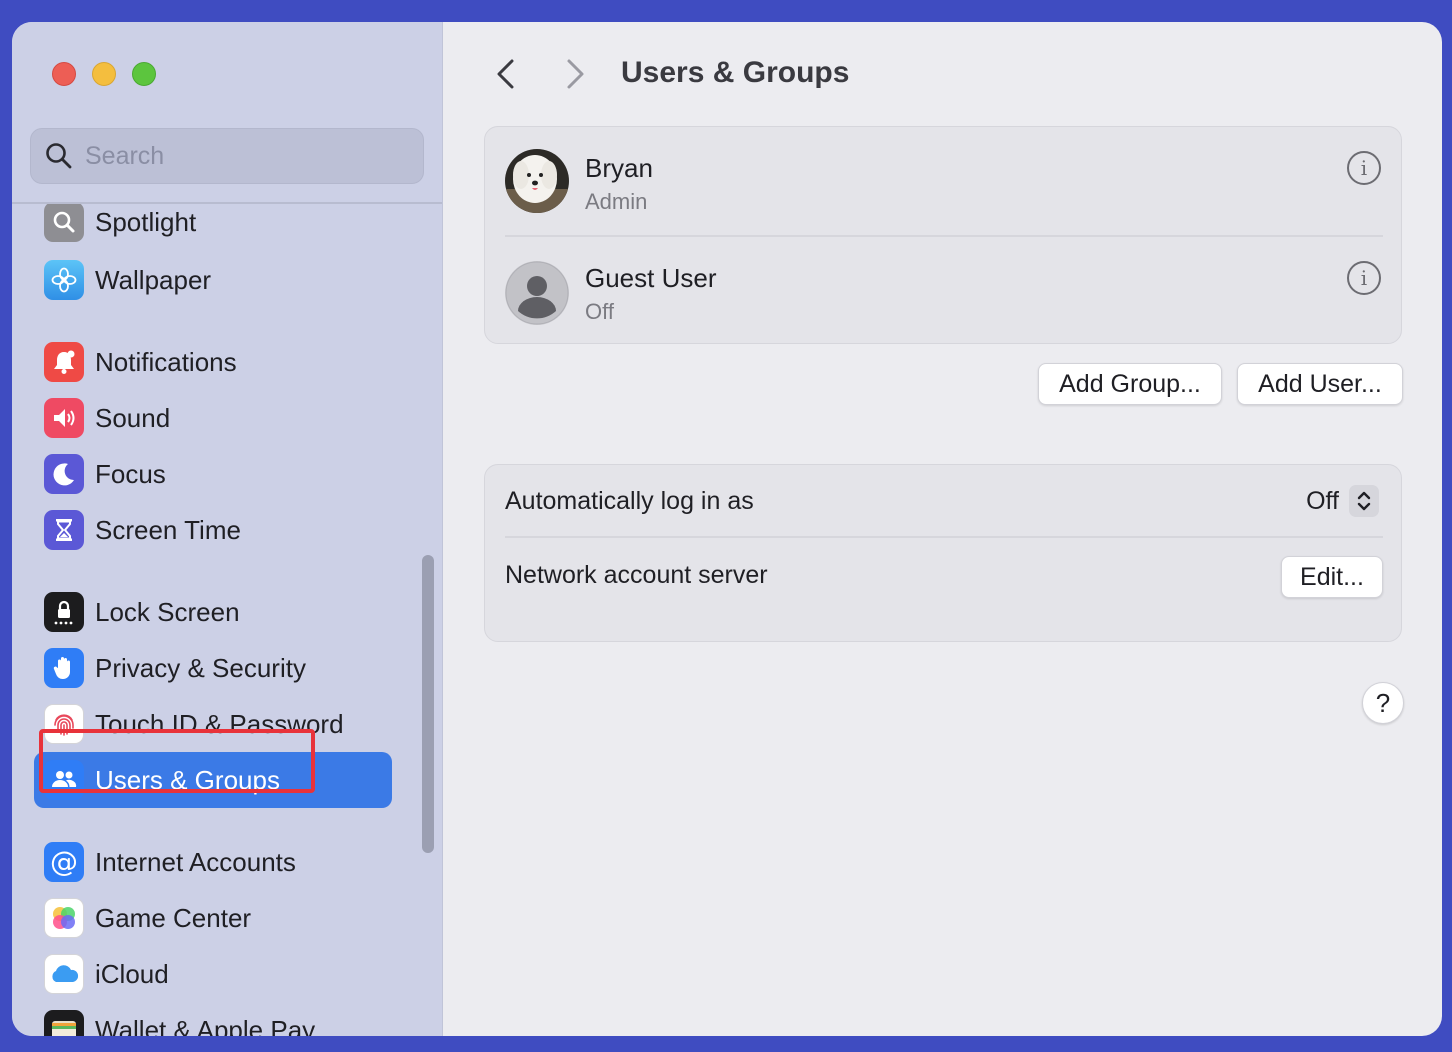 This screenshot has width=1452, height=1052. What do you see at coordinates (944, 291) in the screenshot?
I see `user-row-guest: Guest User Off i` at bounding box center [944, 291].